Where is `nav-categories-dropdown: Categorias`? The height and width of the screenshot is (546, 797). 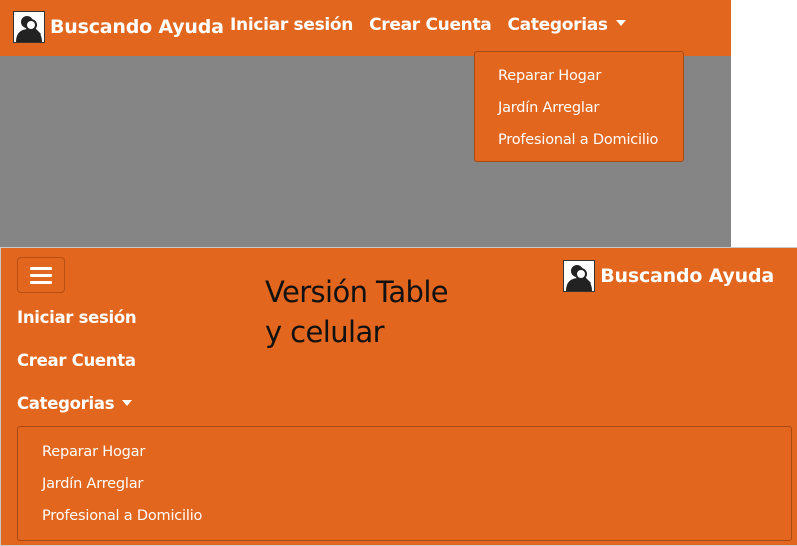 nav-categories-dropdown: Categorias is located at coordinates (566, 25).